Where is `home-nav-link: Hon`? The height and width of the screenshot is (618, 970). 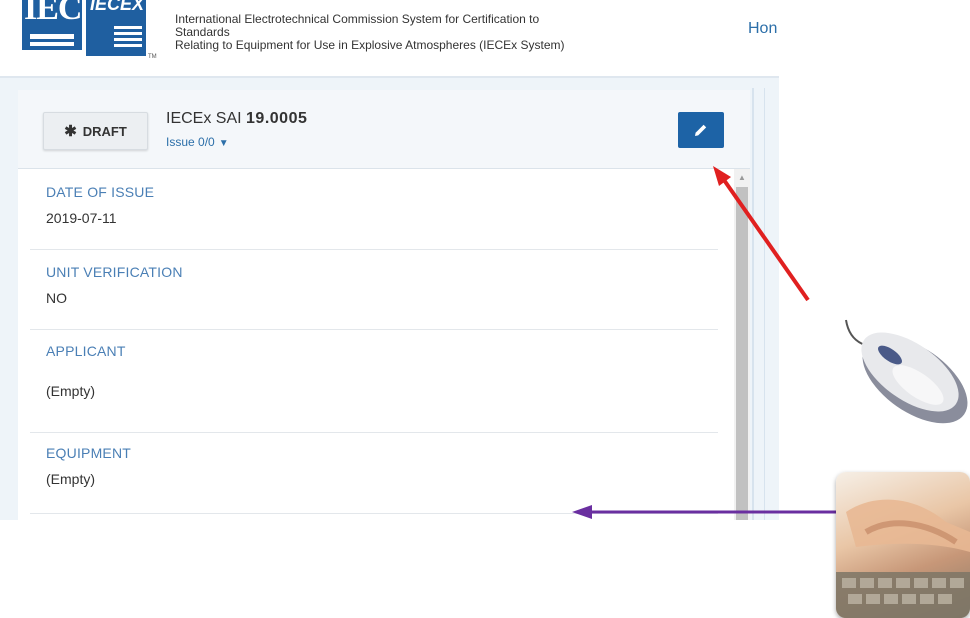
home-nav-link: Hon is located at coordinates (763, 29).